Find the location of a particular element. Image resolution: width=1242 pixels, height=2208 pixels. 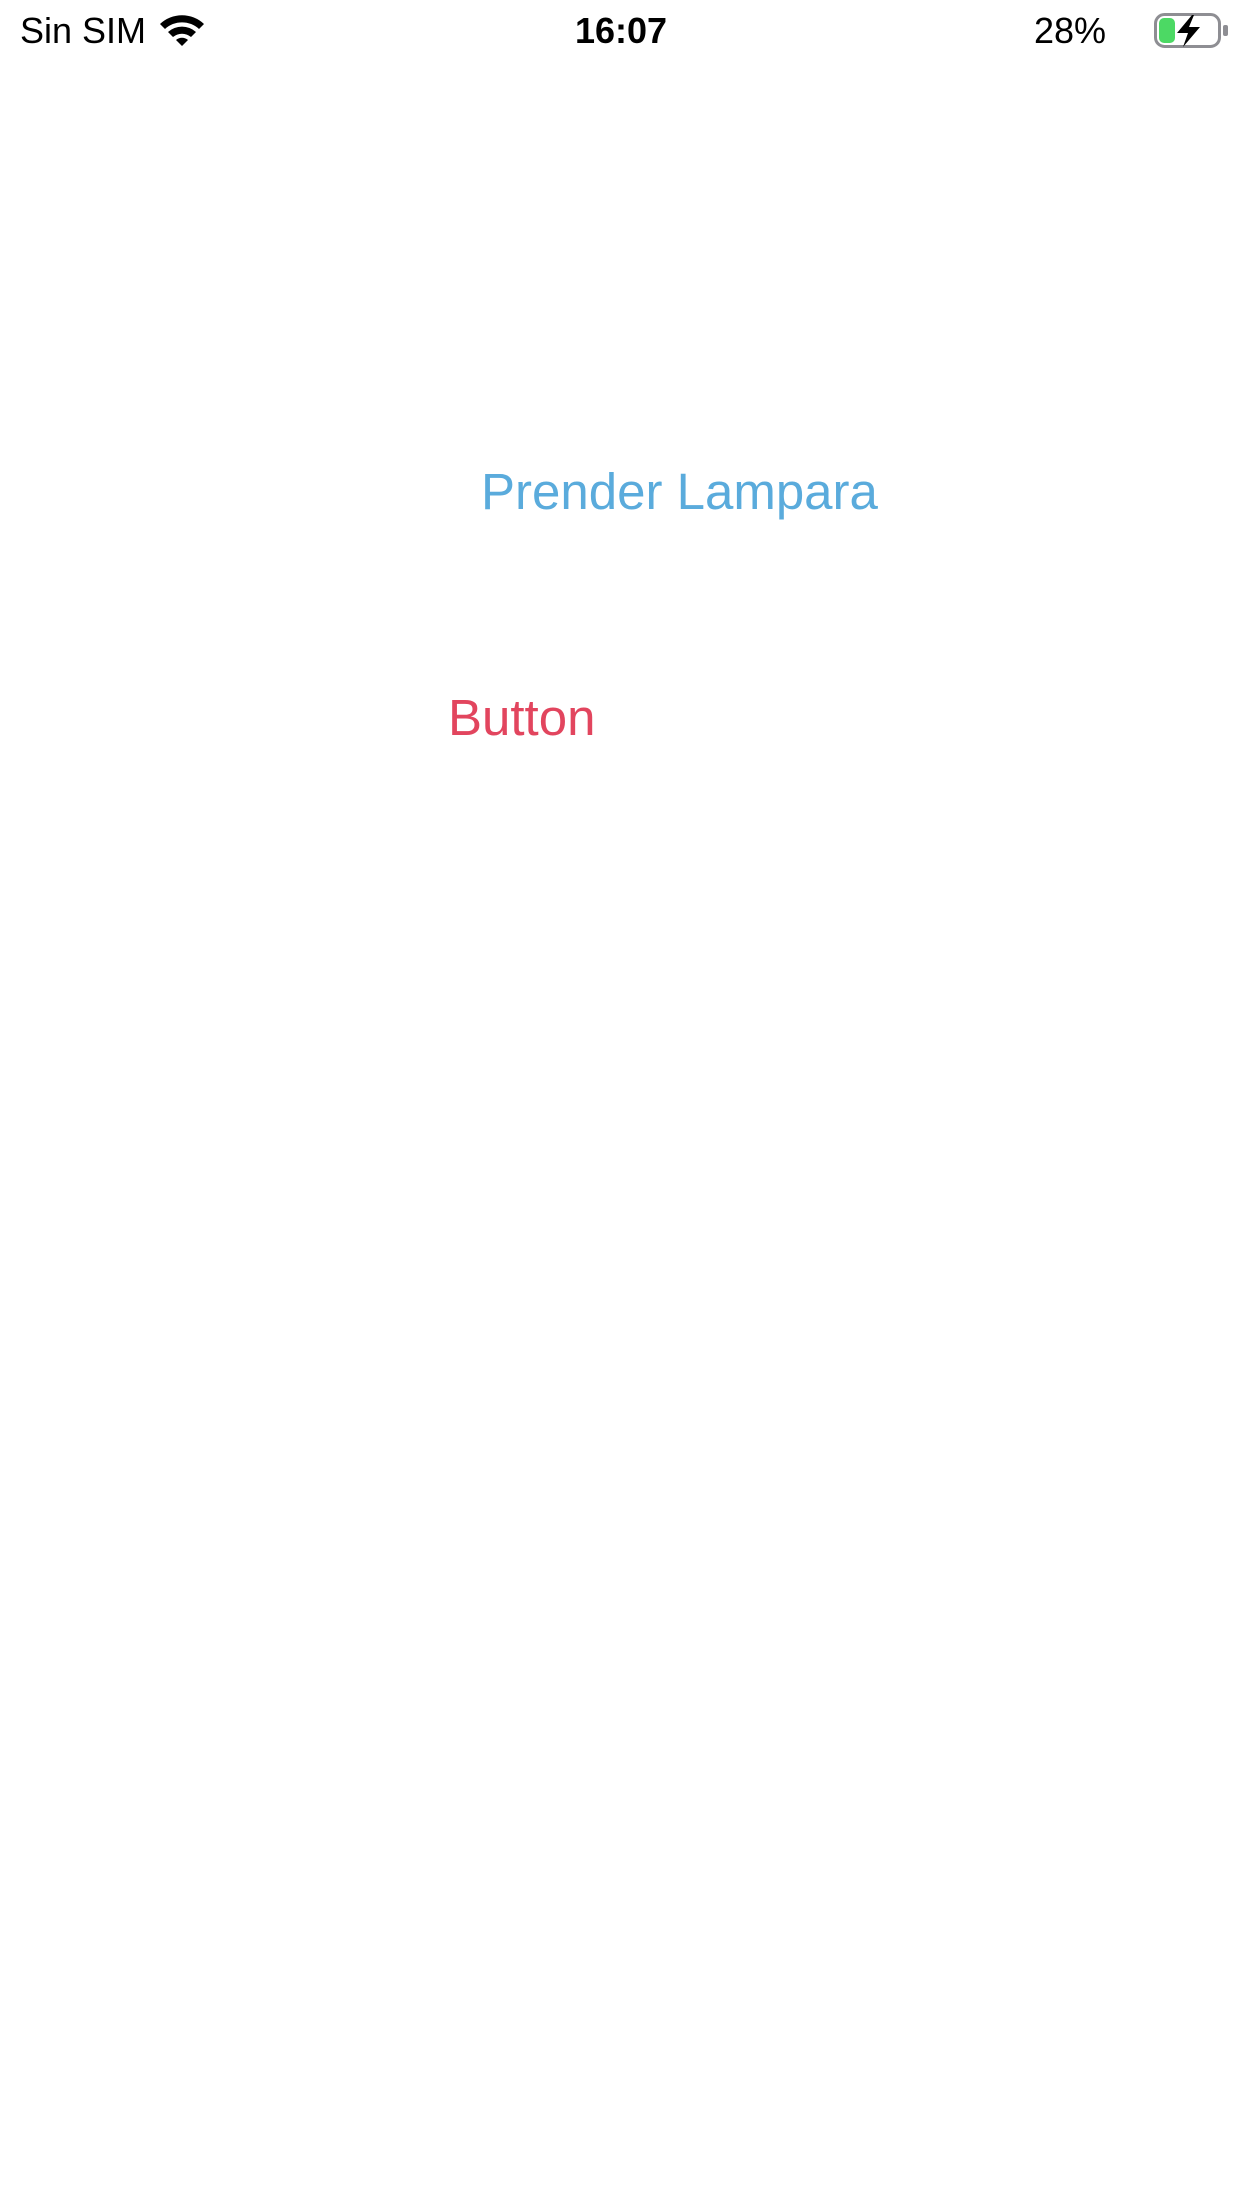

status-bar: Sin SIM 16:07 28% is located at coordinates (621, 31).